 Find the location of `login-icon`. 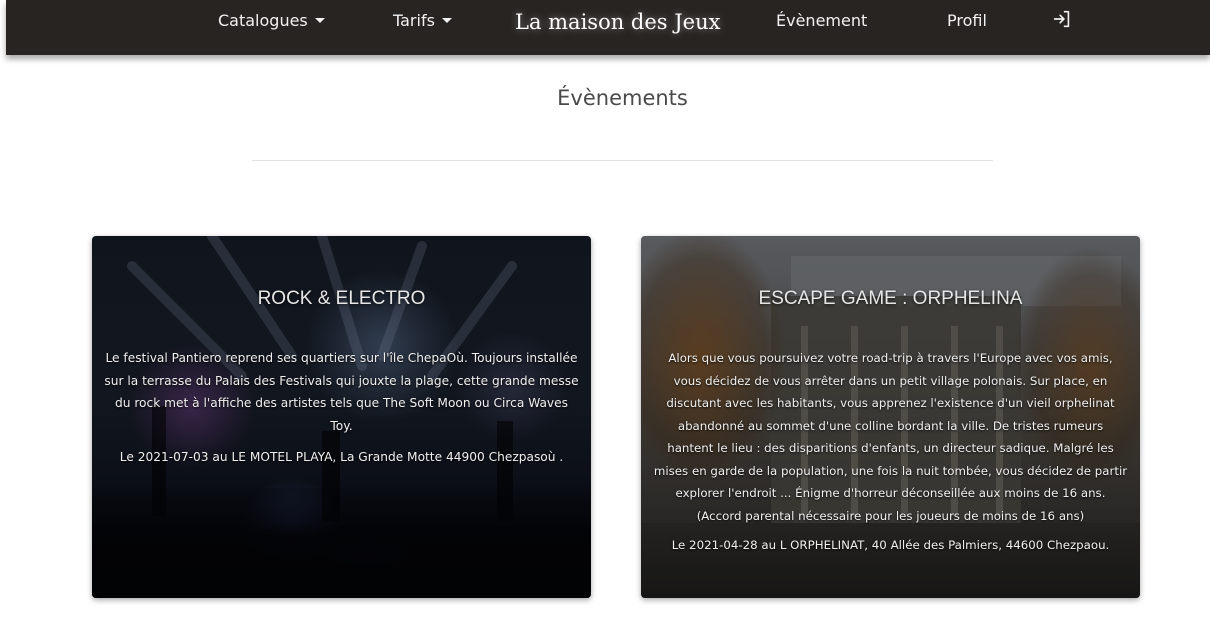

login-icon is located at coordinates (1062, 19).